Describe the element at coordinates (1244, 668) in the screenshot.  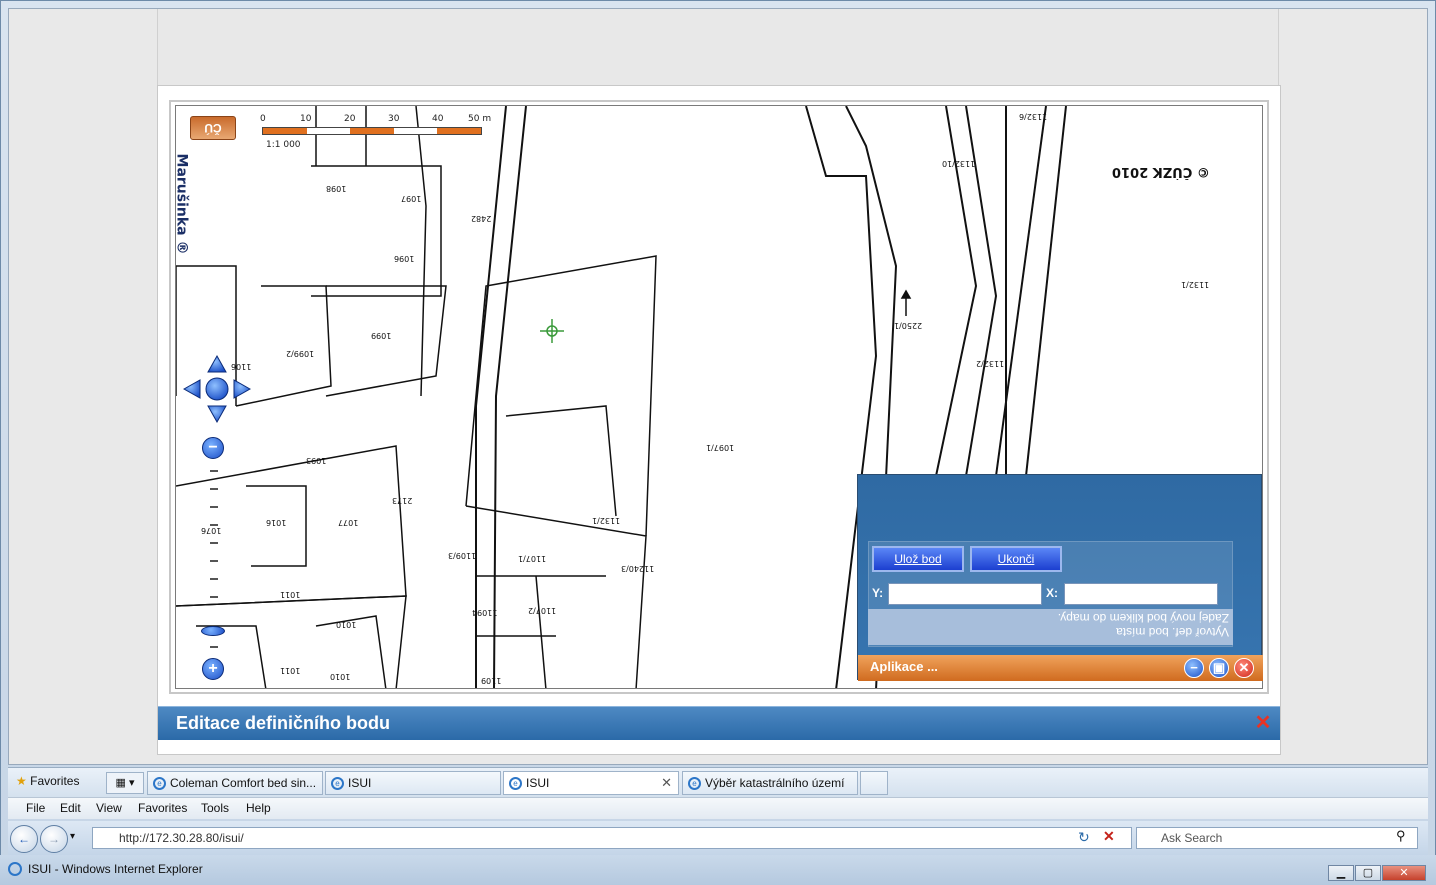
I see `close-panel-button: ✕` at that location.